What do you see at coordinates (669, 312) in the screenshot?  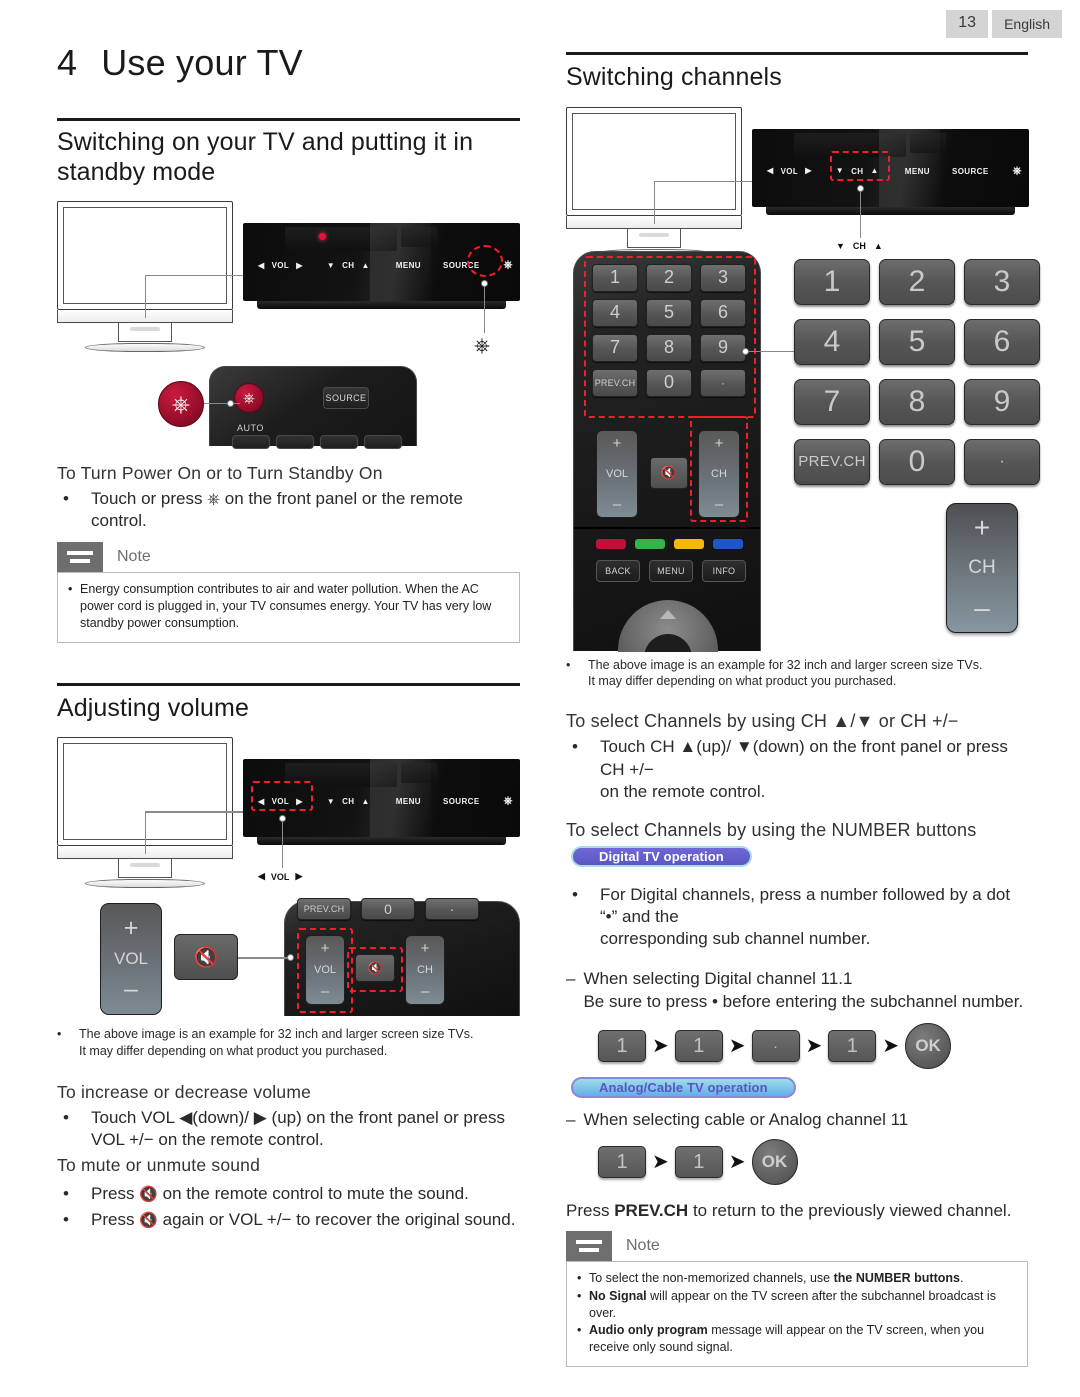 I see `remote-key-5: 5` at bounding box center [669, 312].